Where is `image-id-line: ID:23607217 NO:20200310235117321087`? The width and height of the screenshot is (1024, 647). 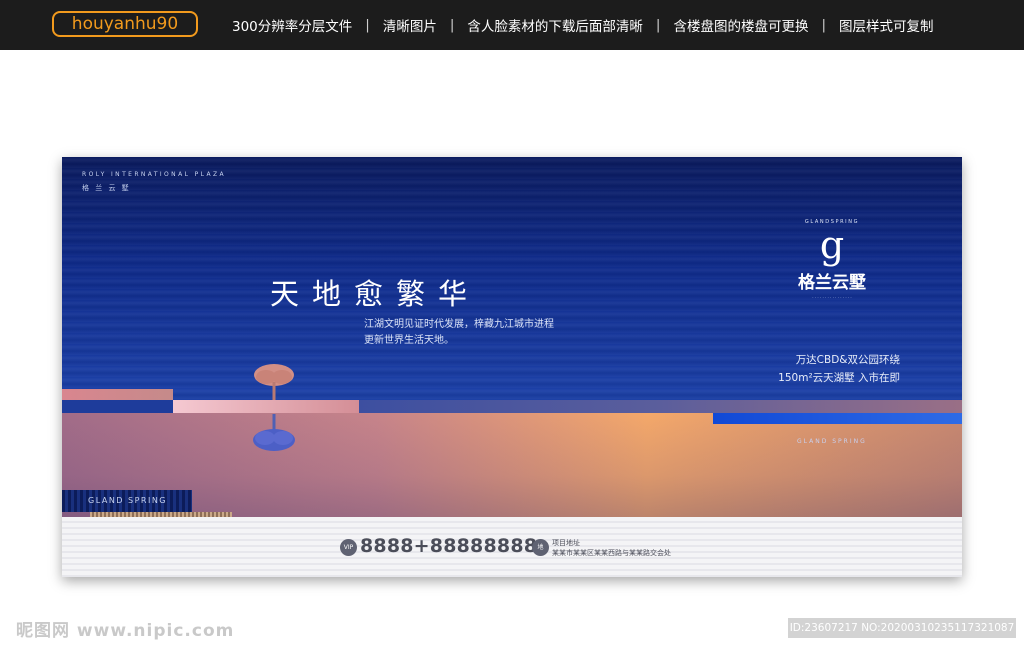 image-id-line: ID:23607217 NO:20200310235117321087 is located at coordinates (902, 628).